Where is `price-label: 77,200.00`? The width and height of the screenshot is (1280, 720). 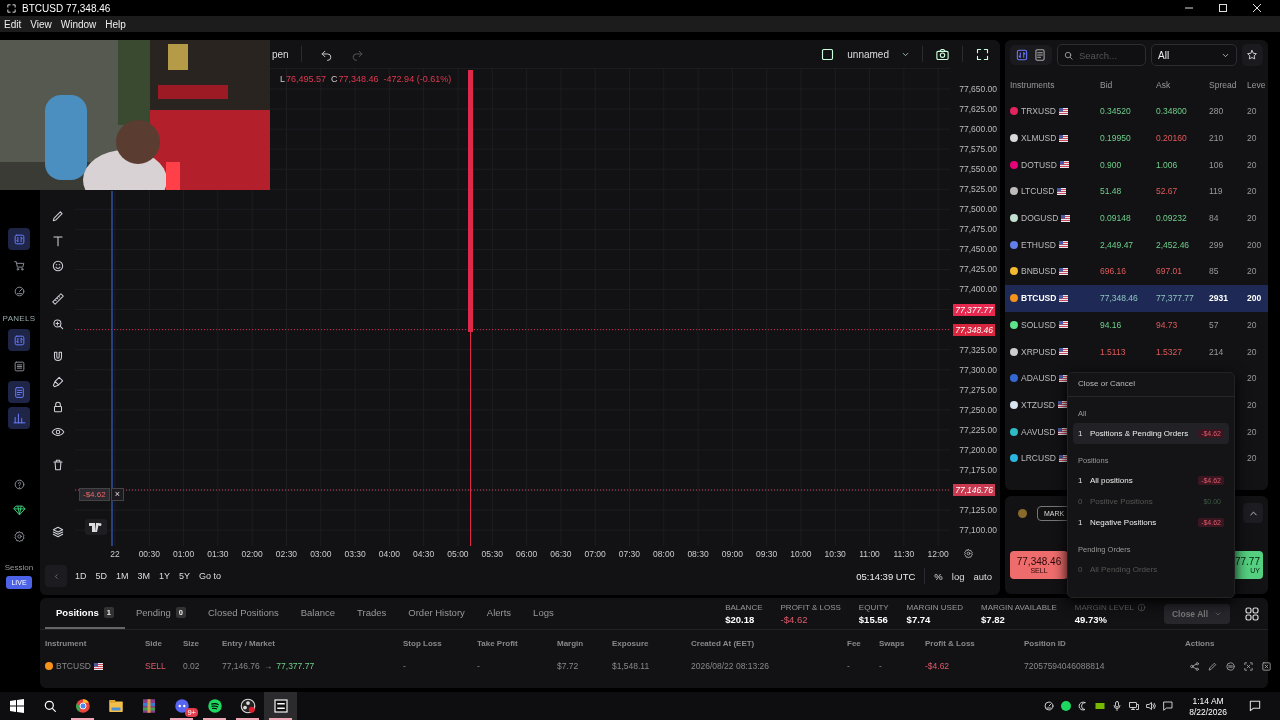 price-label: 77,200.00 is located at coordinates (978, 449).